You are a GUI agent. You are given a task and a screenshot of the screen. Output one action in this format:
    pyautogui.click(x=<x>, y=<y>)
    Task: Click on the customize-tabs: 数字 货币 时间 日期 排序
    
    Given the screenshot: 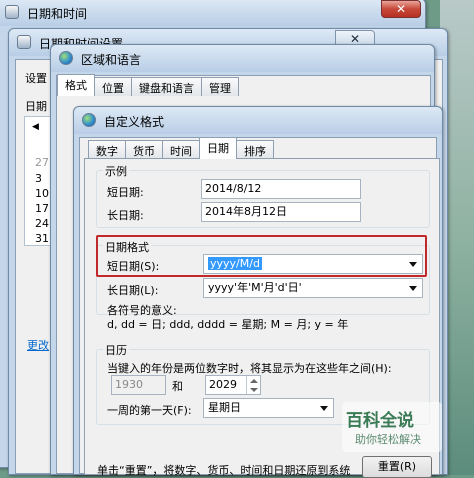 What is the action you would take?
    pyautogui.click(x=181, y=148)
    